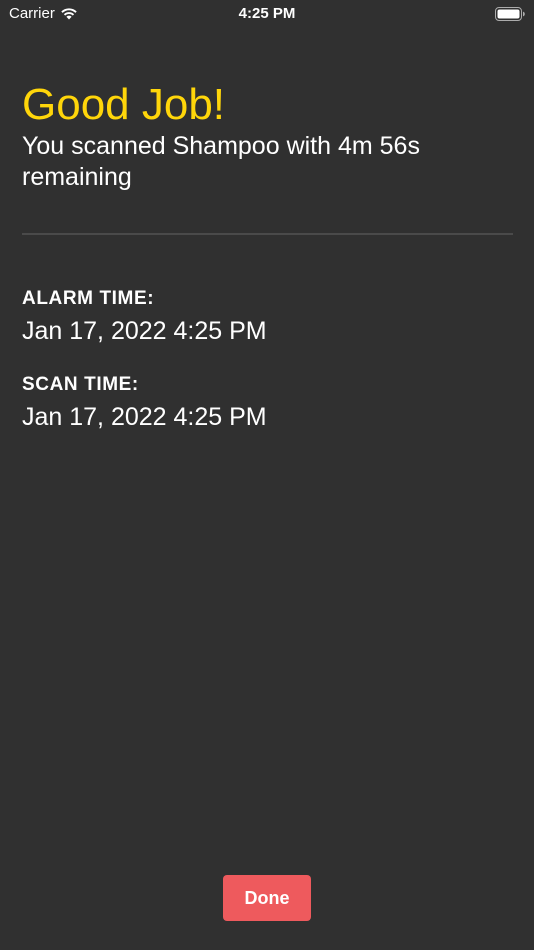 The image size is (534, 950). Describe the element at coordinates (267, 234) in the screenshot. I see `divider` at that location.